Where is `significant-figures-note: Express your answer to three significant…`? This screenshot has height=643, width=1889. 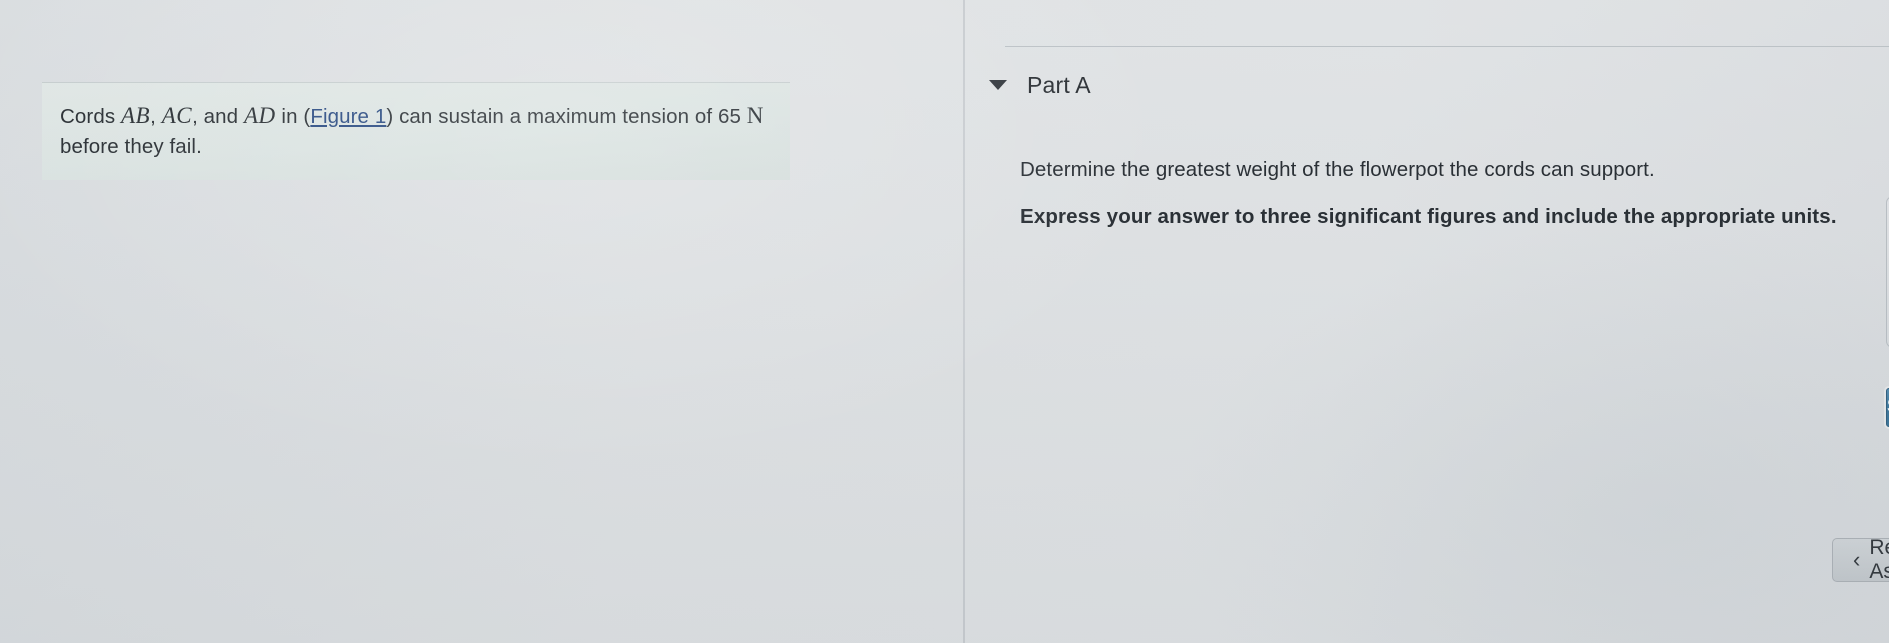 significant-figures-note: Express your answer to three significant… is located at coordinates (1428, 216).